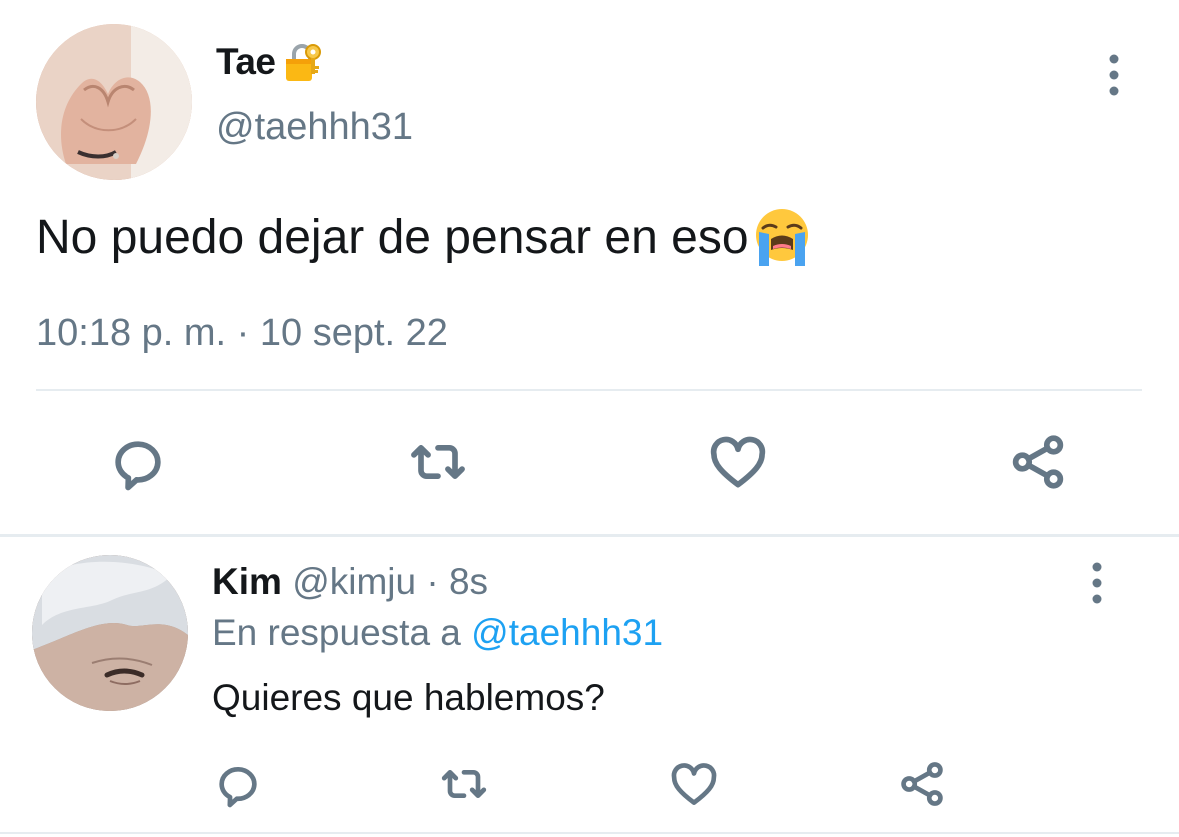 Image resolution: width=1179 pixels, height=837 pixels. What do you see at coordinates (110, 633) in the screenshot?
I see `reply-author-avatar` at bounding box center [110, 633].